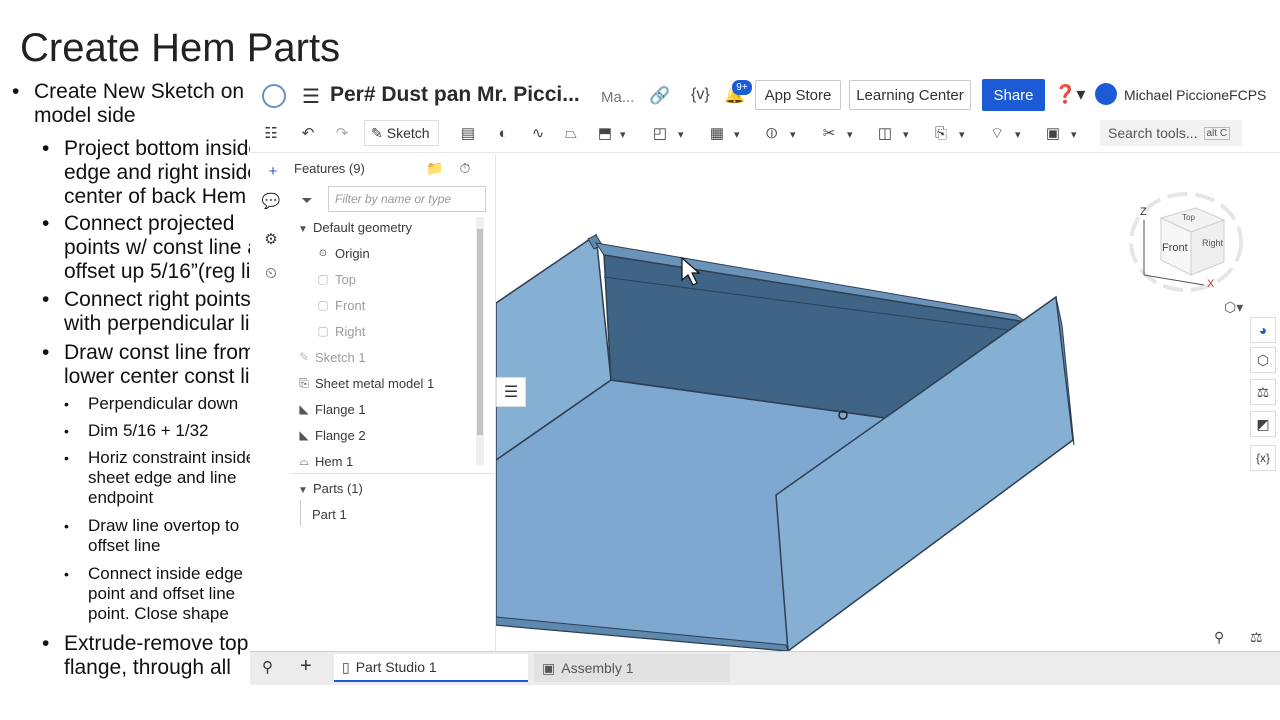  Describe the element at coordinates (340, 357) in the screenshot. I see `feature-item: Sketch 1` at that location.